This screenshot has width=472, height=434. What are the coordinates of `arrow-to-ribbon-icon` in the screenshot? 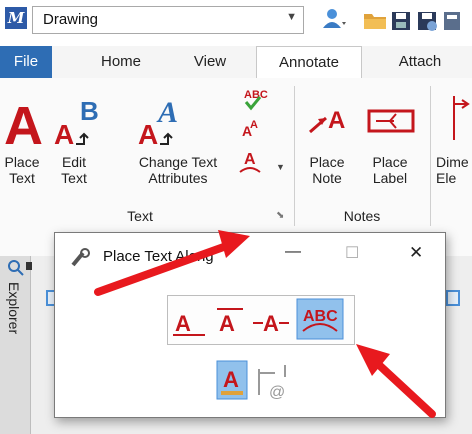 It's located at (172, 263).